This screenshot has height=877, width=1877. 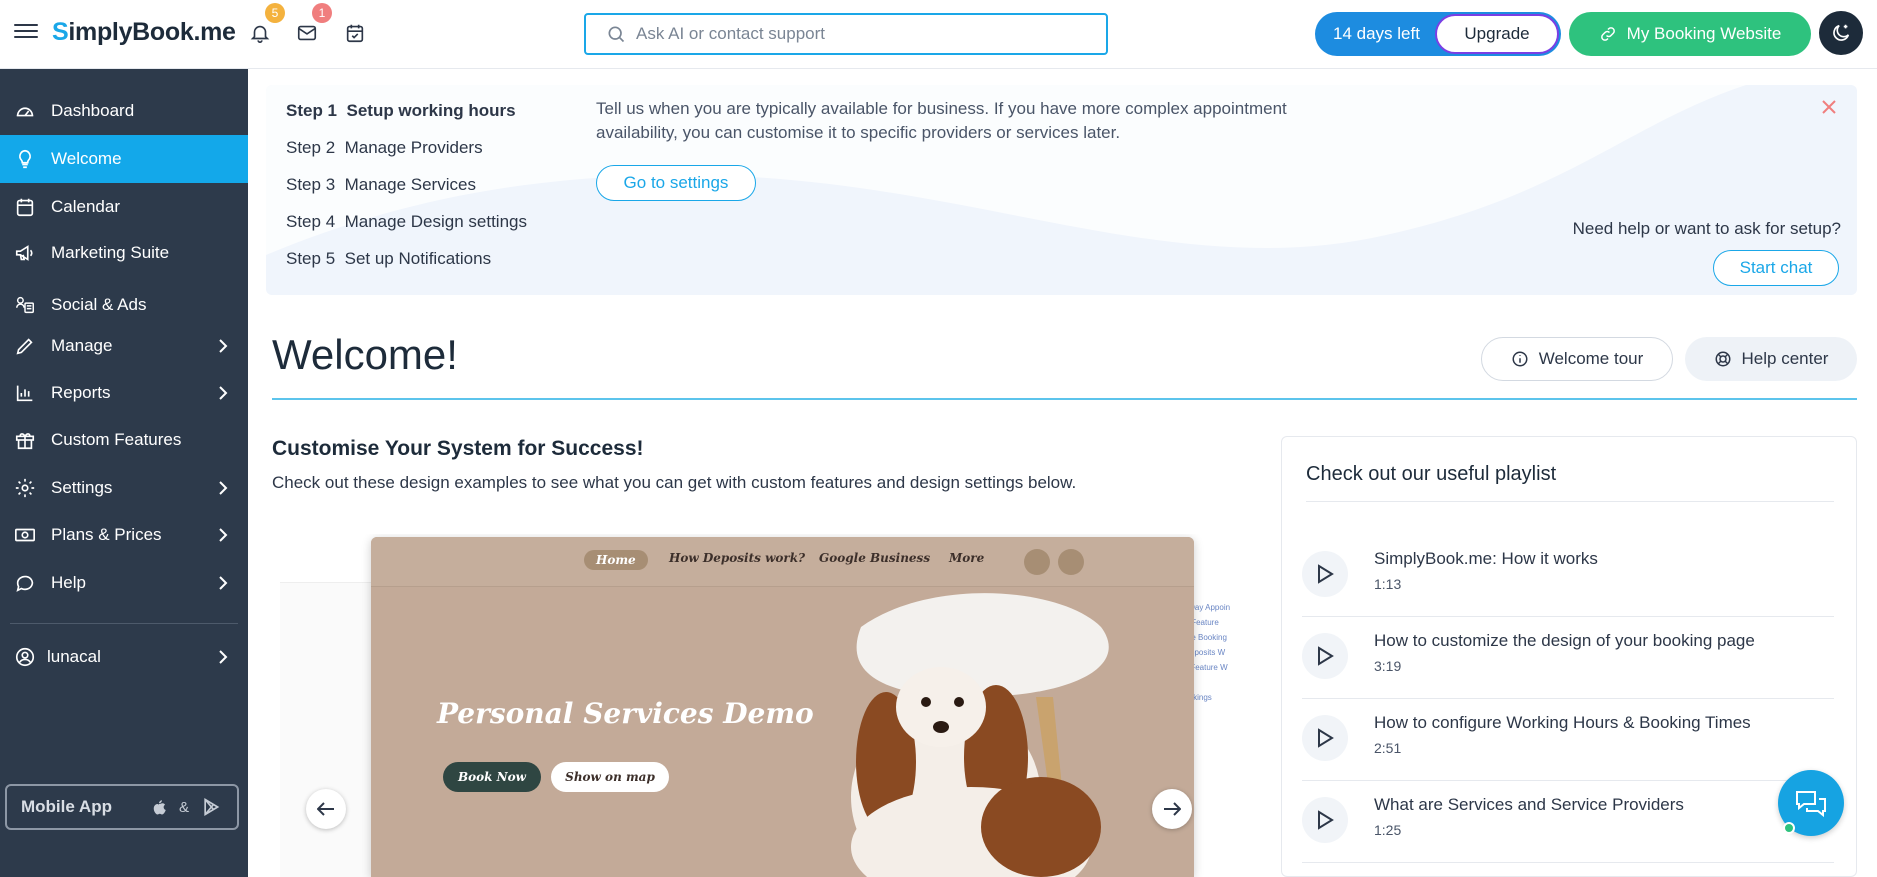 What do you see at coordinates (431, 110) in the screenshot?
I see `step-label: Setup working hours` at bounding box center [431, 110].